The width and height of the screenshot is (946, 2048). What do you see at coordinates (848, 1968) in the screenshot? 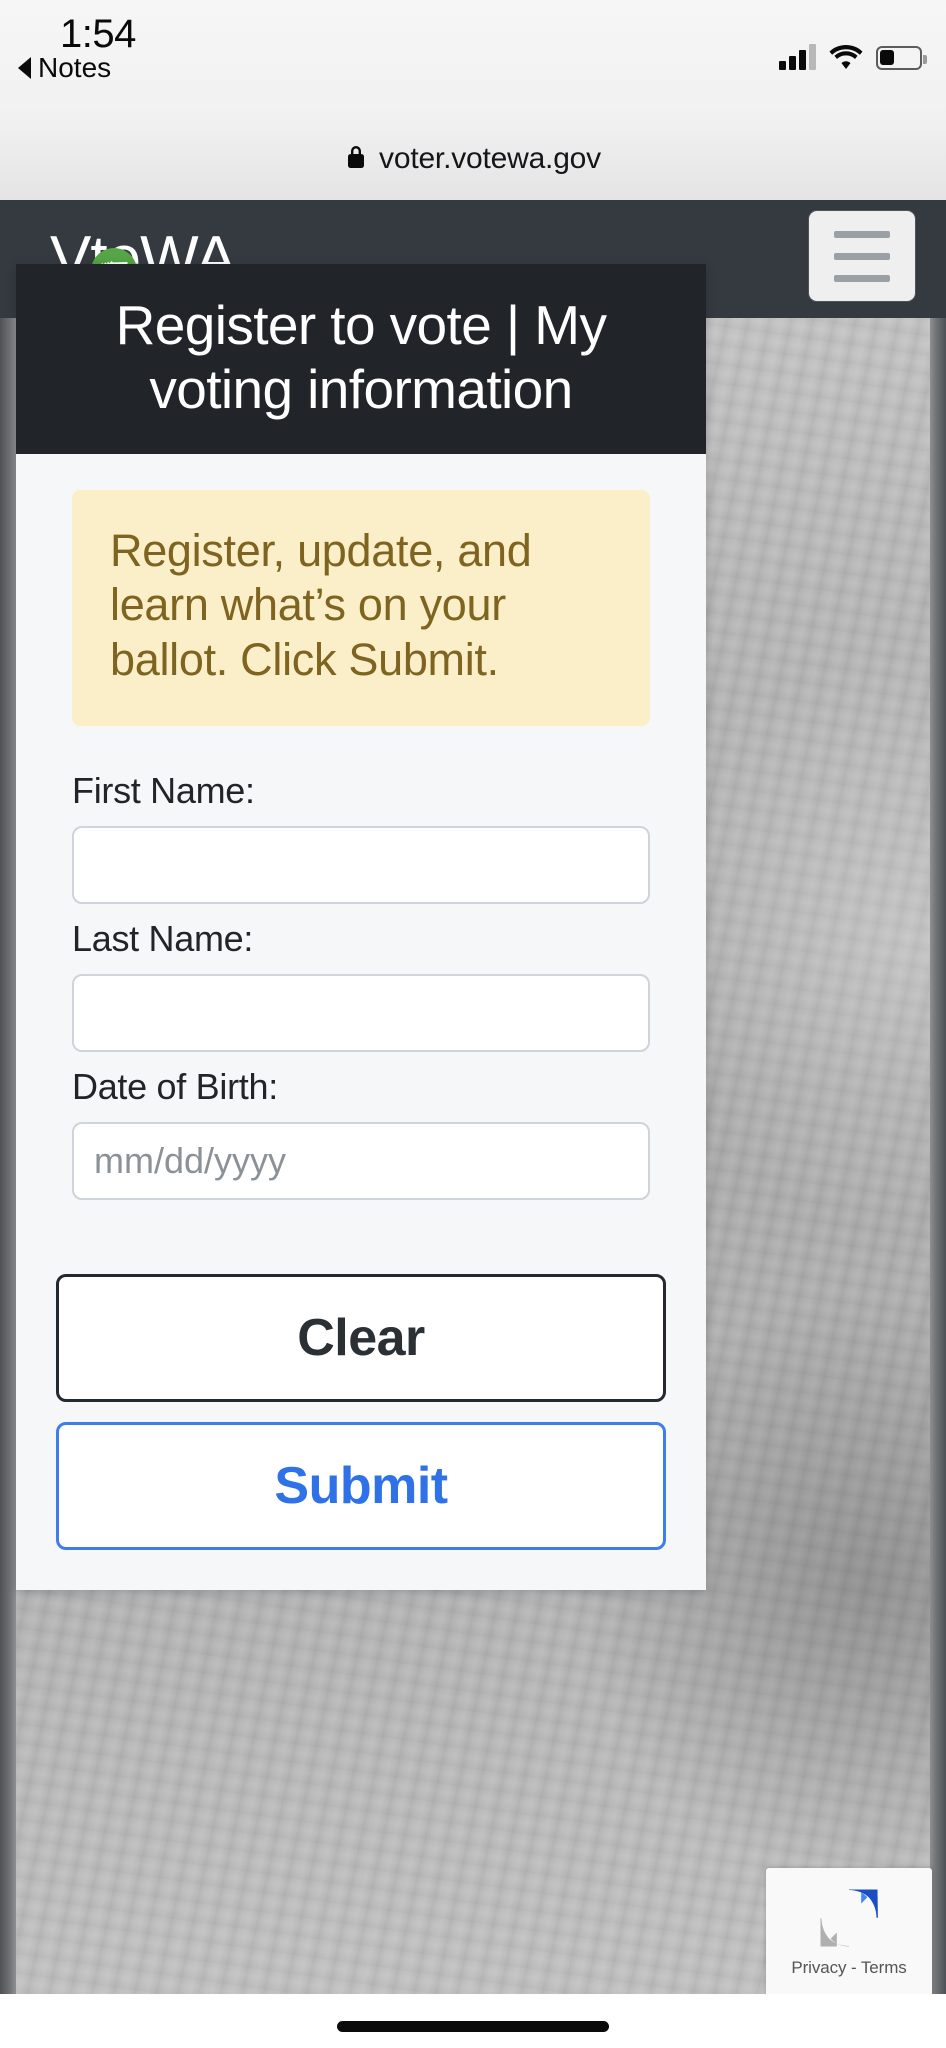
I see `recaptcha-privacy-terms-link: Privacy - Terms` at bounding box center [848, 1968].